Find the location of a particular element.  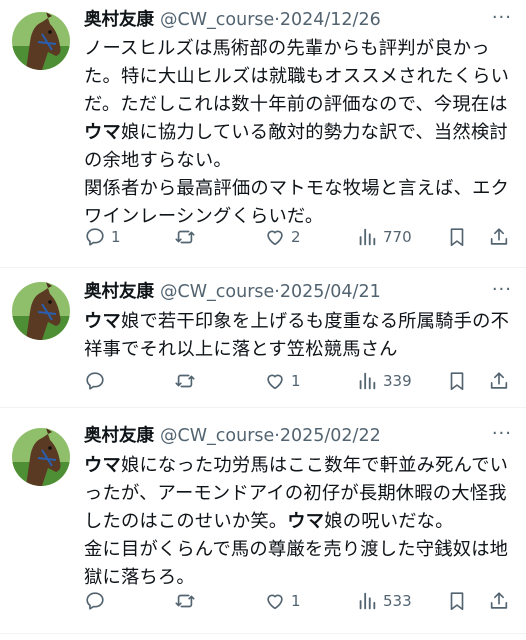

text-run: 娘の呪いだな。 is located at coordinates (389, 521).